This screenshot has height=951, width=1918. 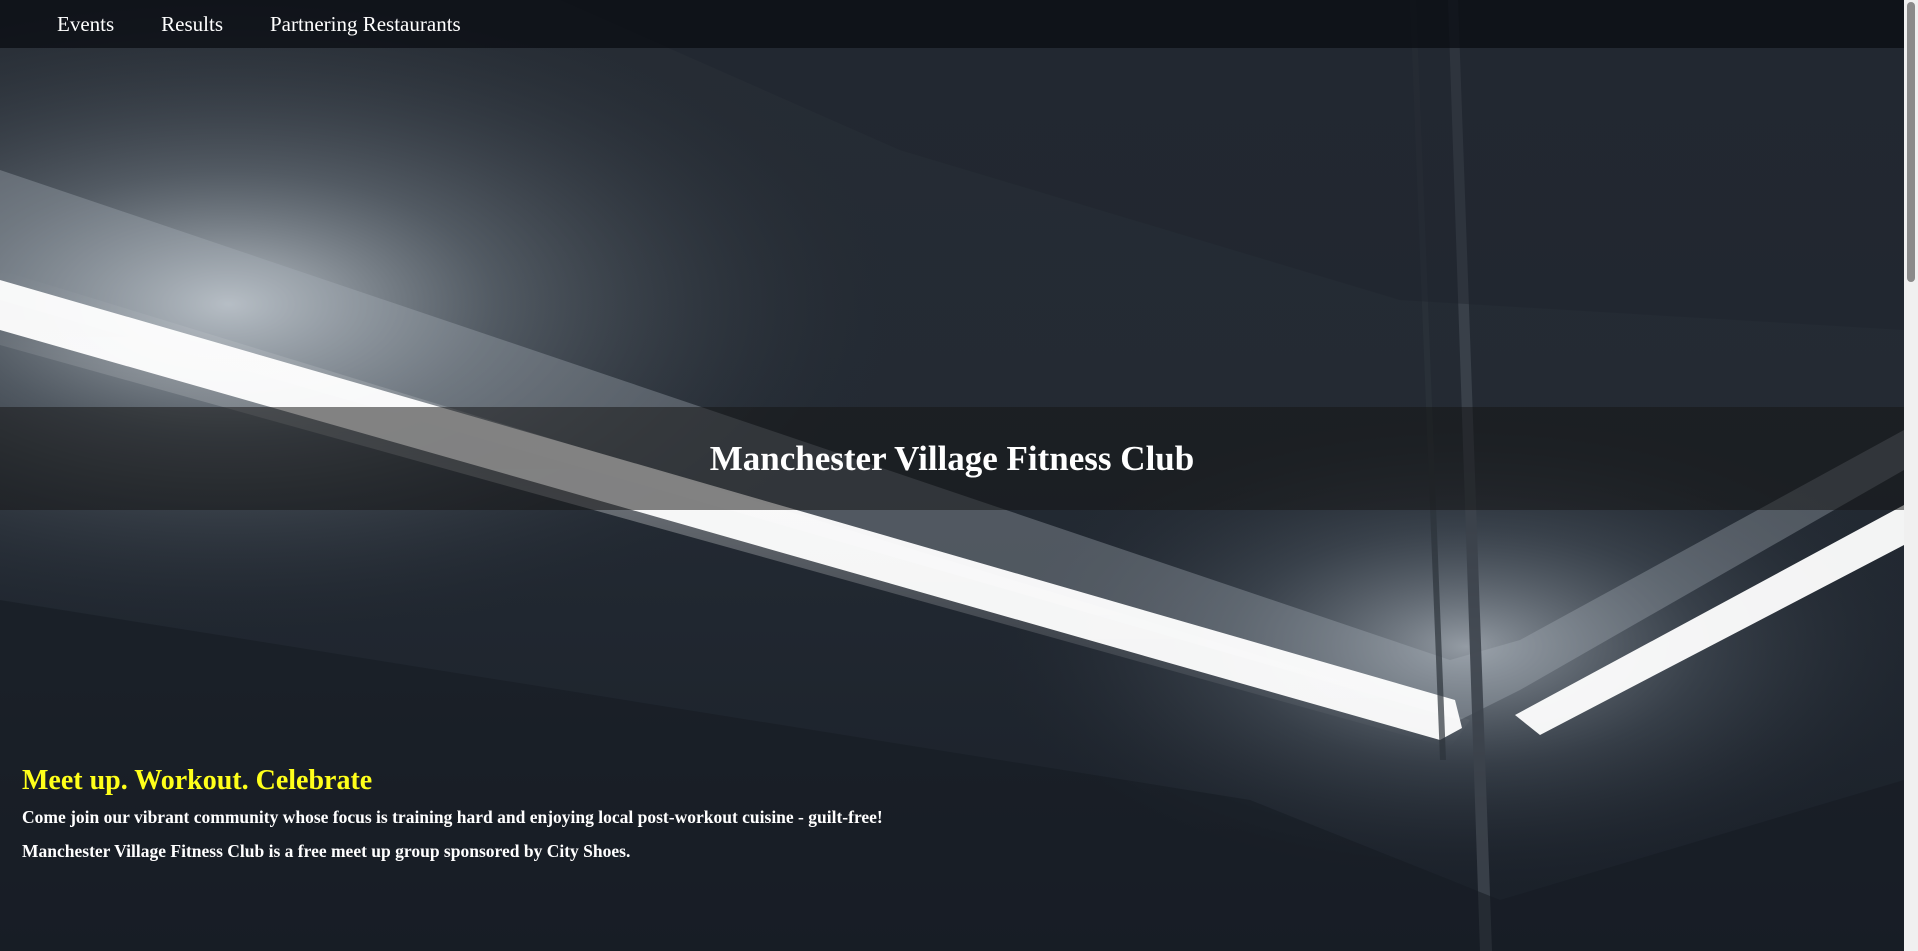 I want to click on top-navigation-bar: Events Results Partnering Restaurants, so click(x=952, y=24).